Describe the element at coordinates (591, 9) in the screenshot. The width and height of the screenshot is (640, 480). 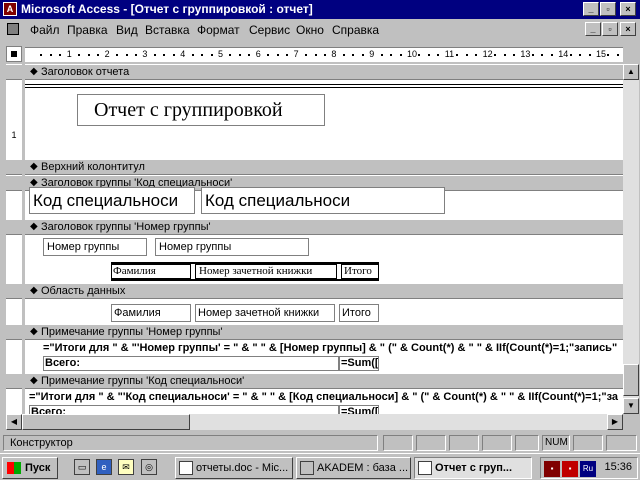
I see `minimize-button: _` at that location.